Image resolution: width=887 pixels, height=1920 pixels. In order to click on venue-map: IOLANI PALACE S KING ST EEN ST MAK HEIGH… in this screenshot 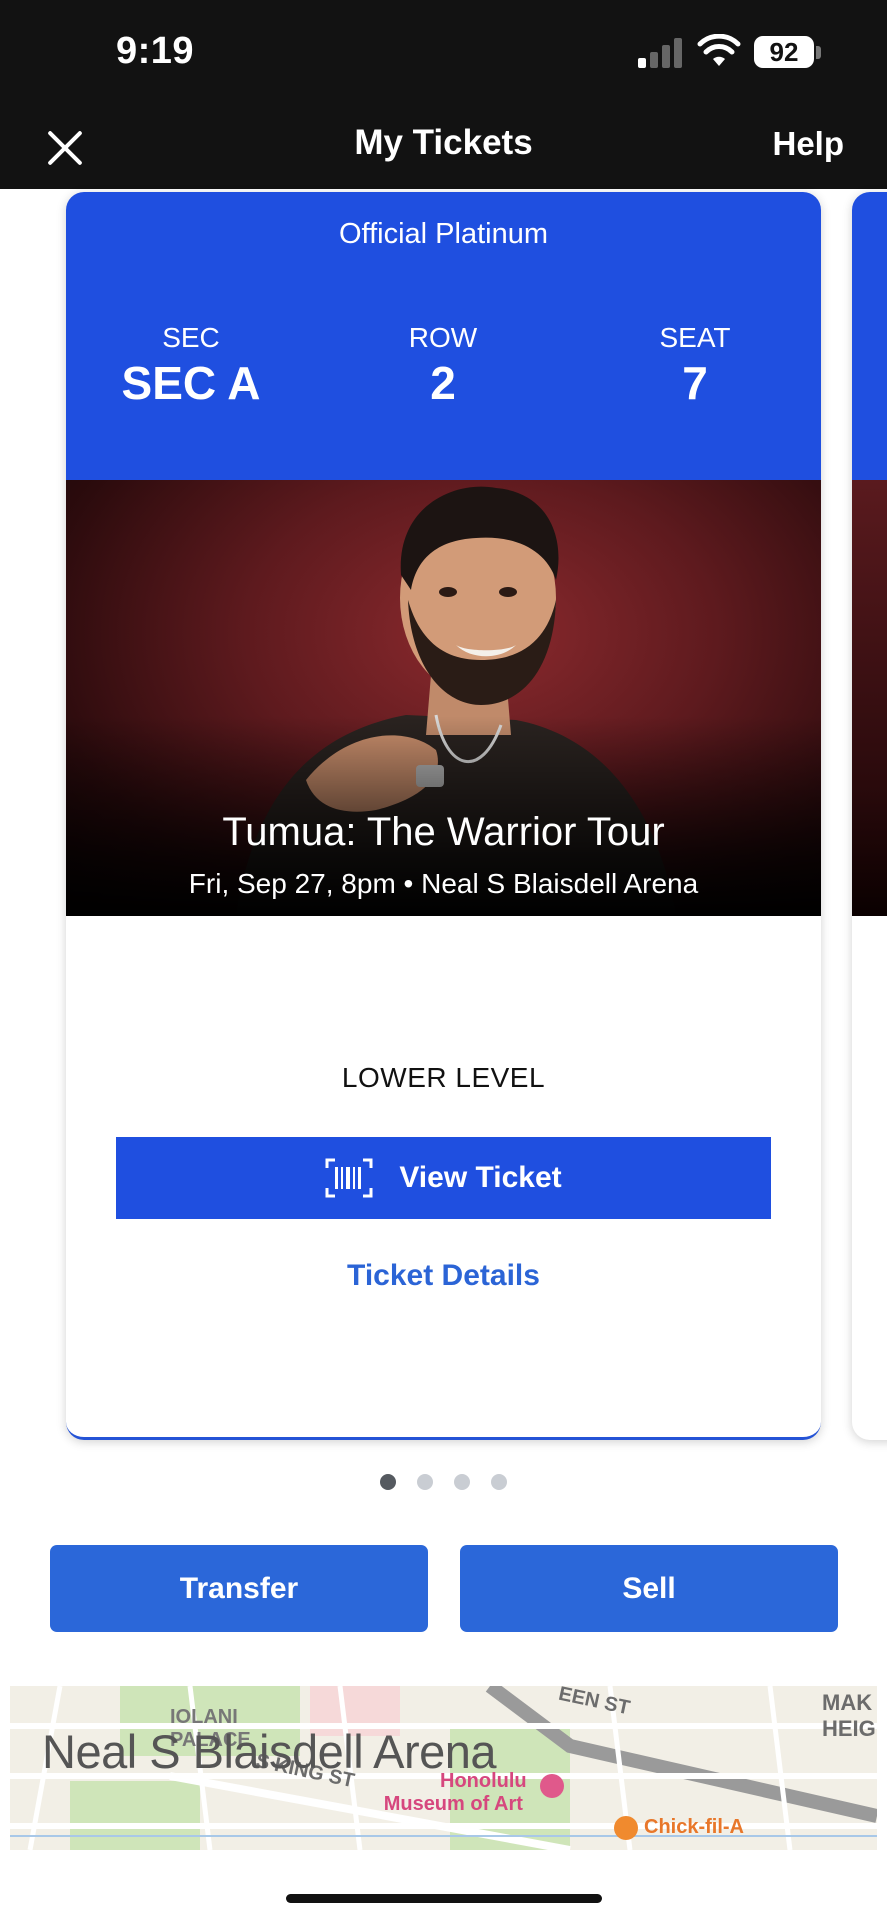, I will do `click(443, 1768)`.